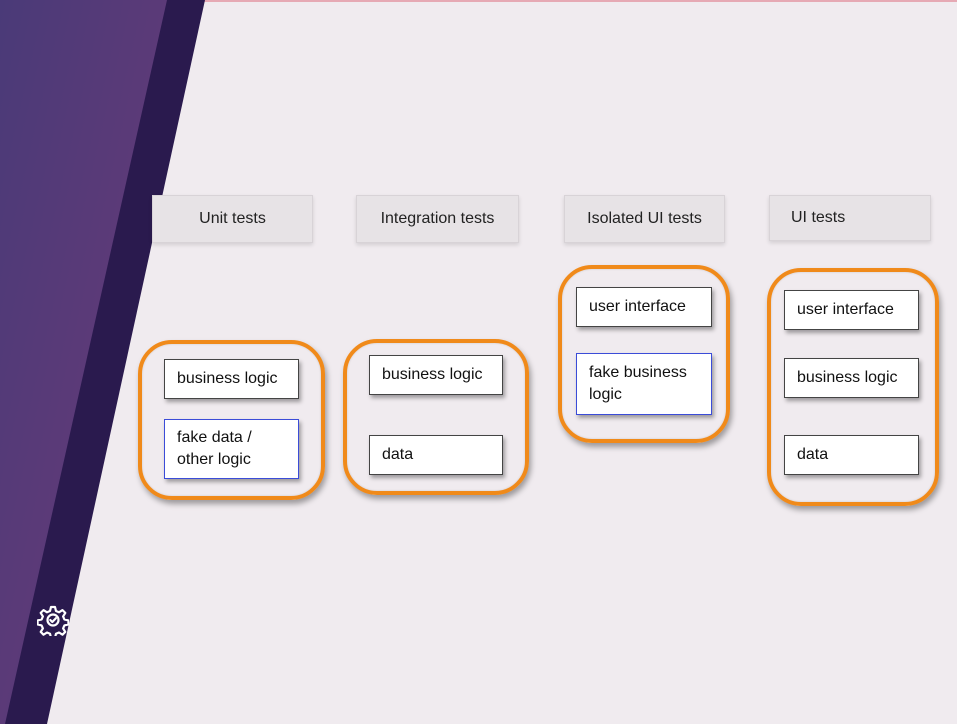 This screenshot has height=724, width=957. What do you see at coordinates (851, 455) in the screenshot?
I see `ui-data-box: data` at bounding box center [851, 455].